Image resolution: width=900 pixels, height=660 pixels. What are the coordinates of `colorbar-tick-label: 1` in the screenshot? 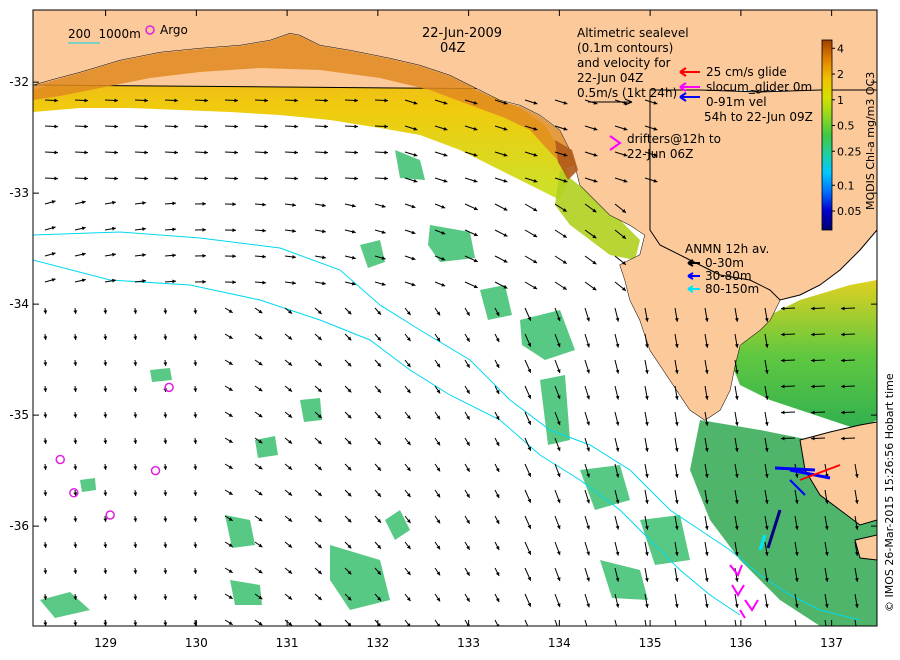 It's located at (840, 100).